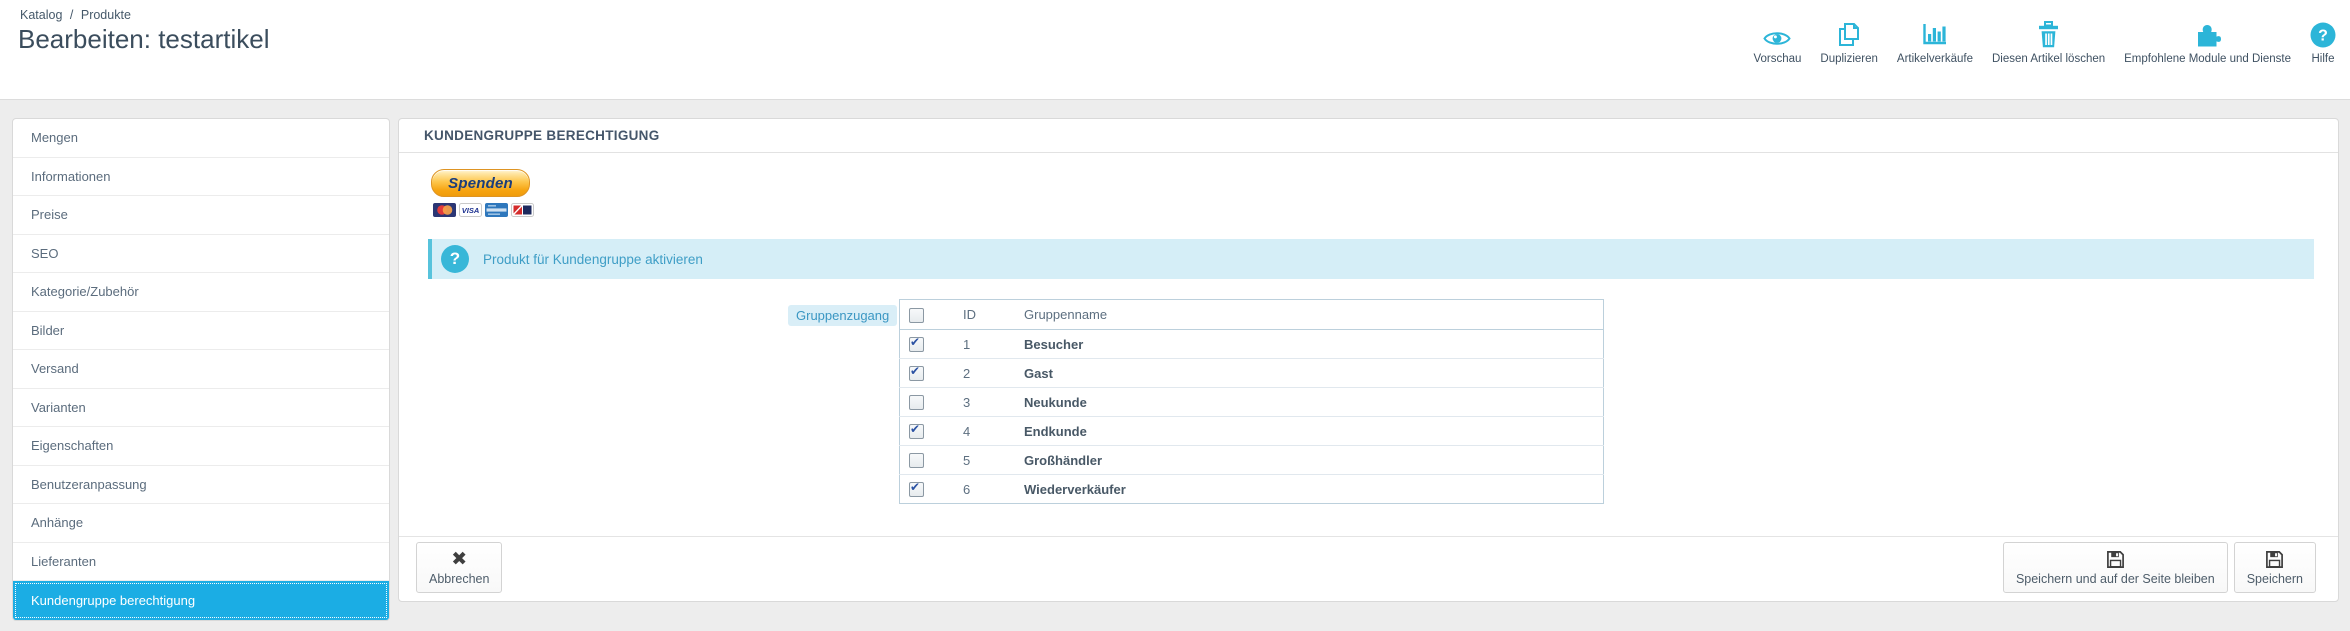  Describe the element at coordinates (496, 210) in the screenshot. I see `amex-icon` at that location.